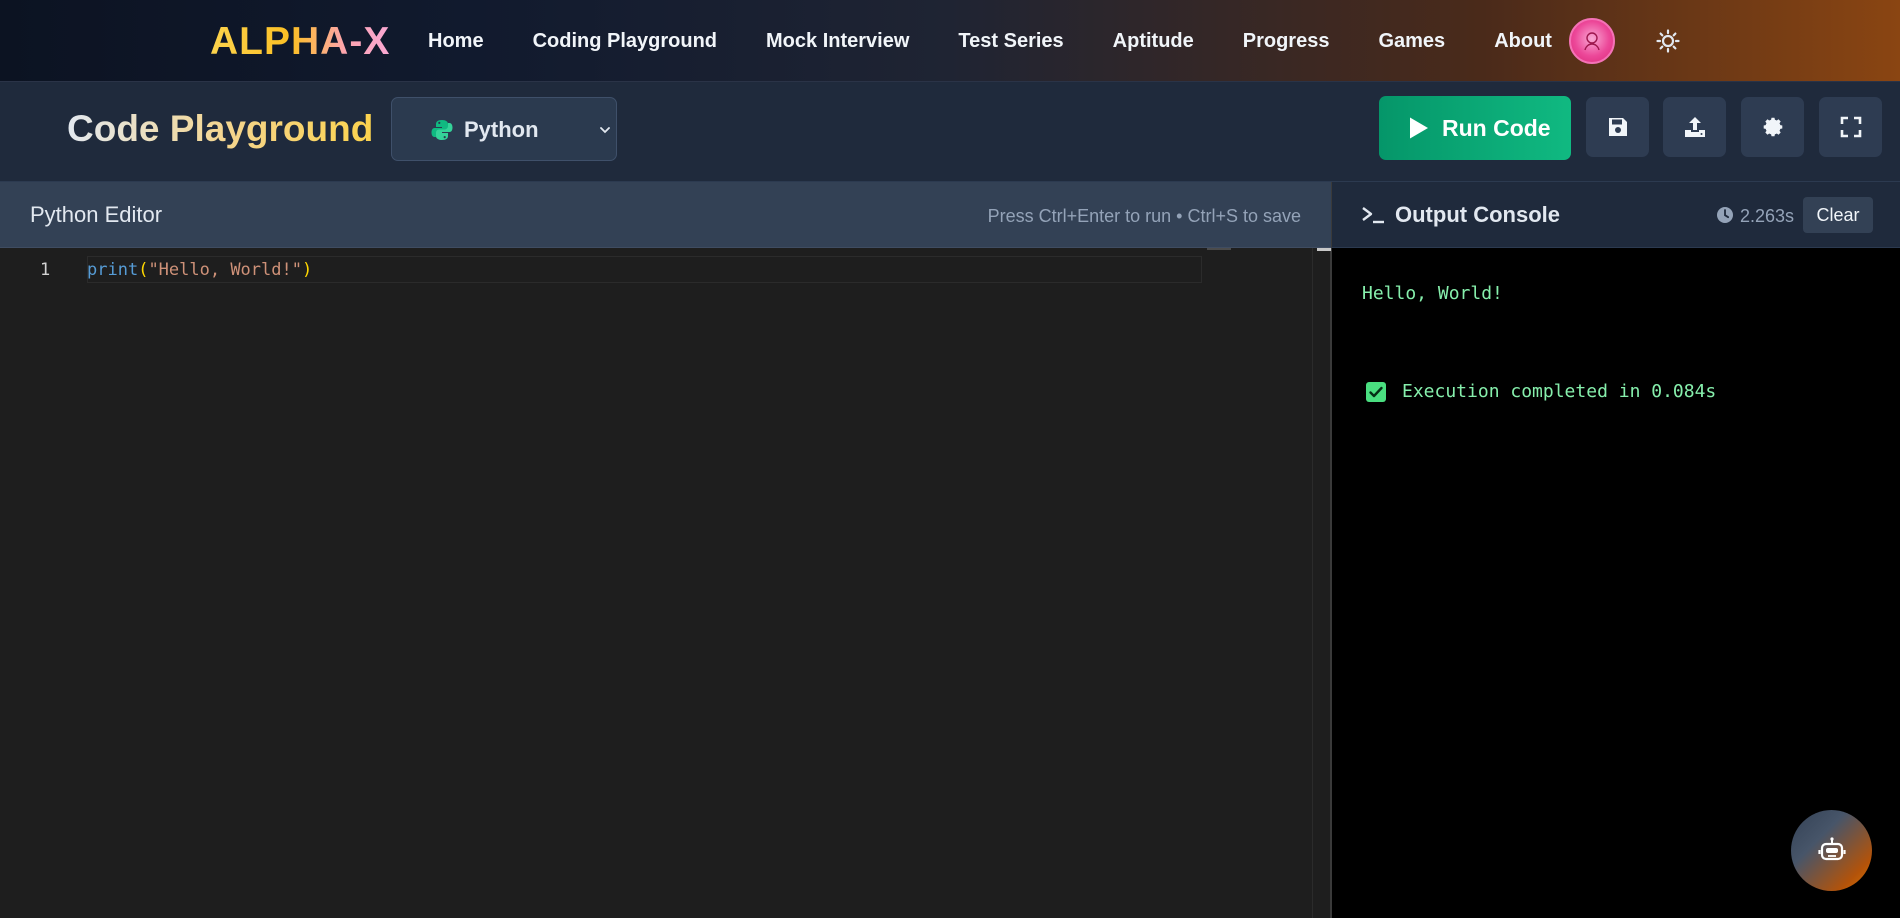 Image resolution: width=1900 pixels, height=918 pixels. I want to click on console-output-line: Hello, World!, so click(1432, 293).